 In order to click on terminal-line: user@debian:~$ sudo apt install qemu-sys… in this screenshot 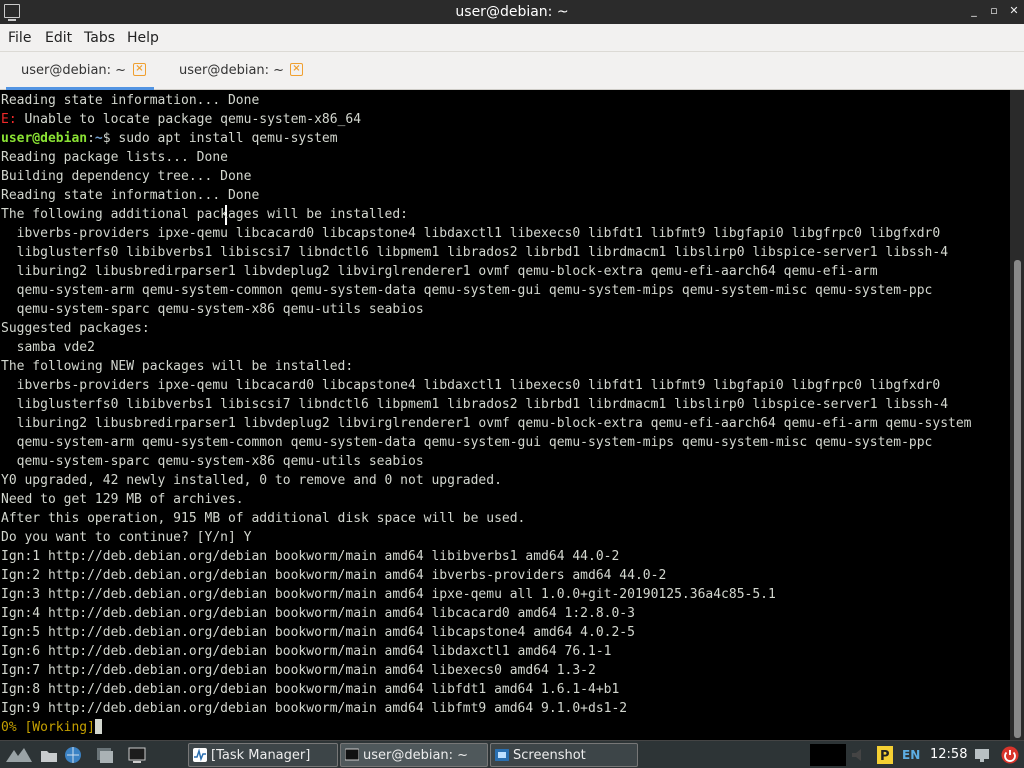, I will do `click(169, 138)`.